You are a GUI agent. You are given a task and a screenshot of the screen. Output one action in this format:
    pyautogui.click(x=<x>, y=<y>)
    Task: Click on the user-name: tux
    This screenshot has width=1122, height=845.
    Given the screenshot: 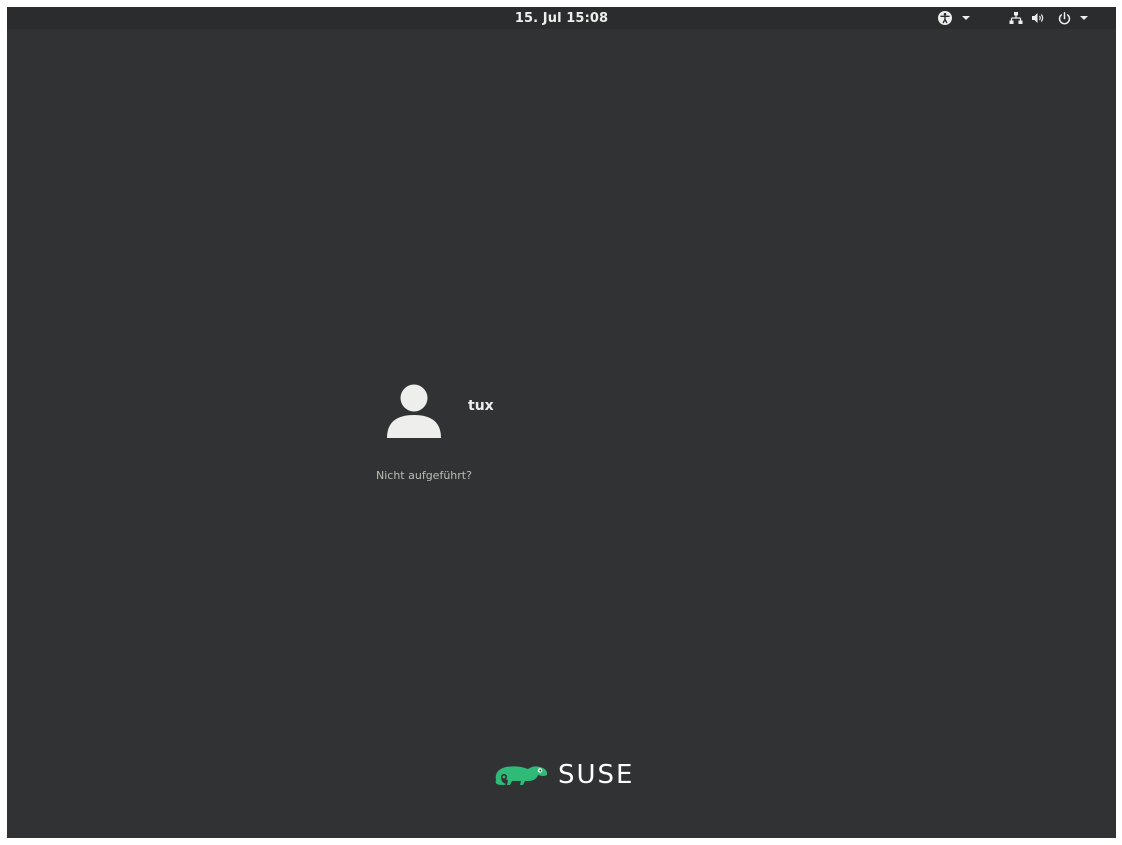 What is the action you would take?
    pyautogui.click(x=481, y=406)
    